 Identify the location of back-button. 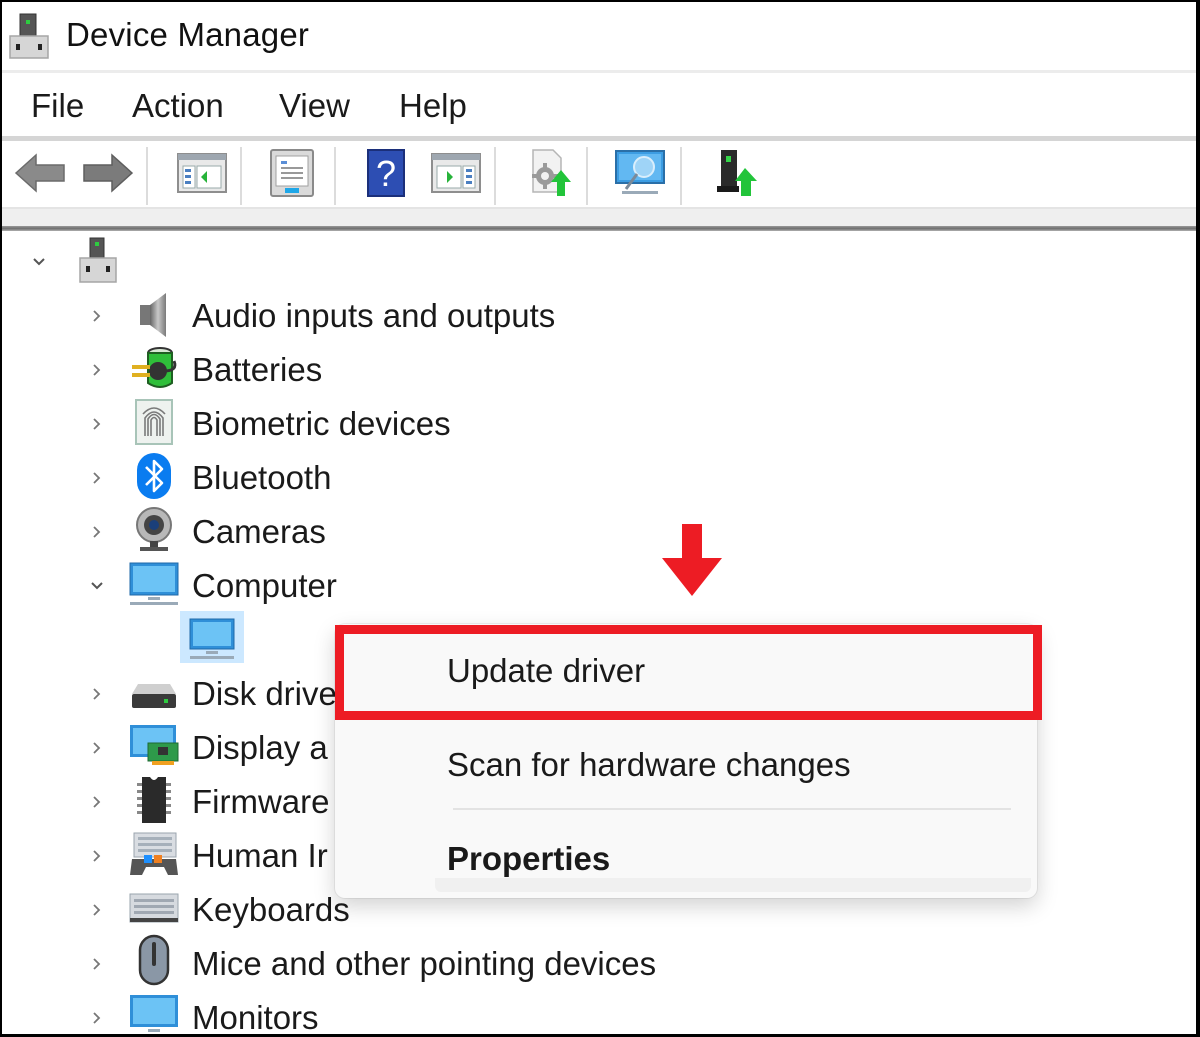
(40, 175).